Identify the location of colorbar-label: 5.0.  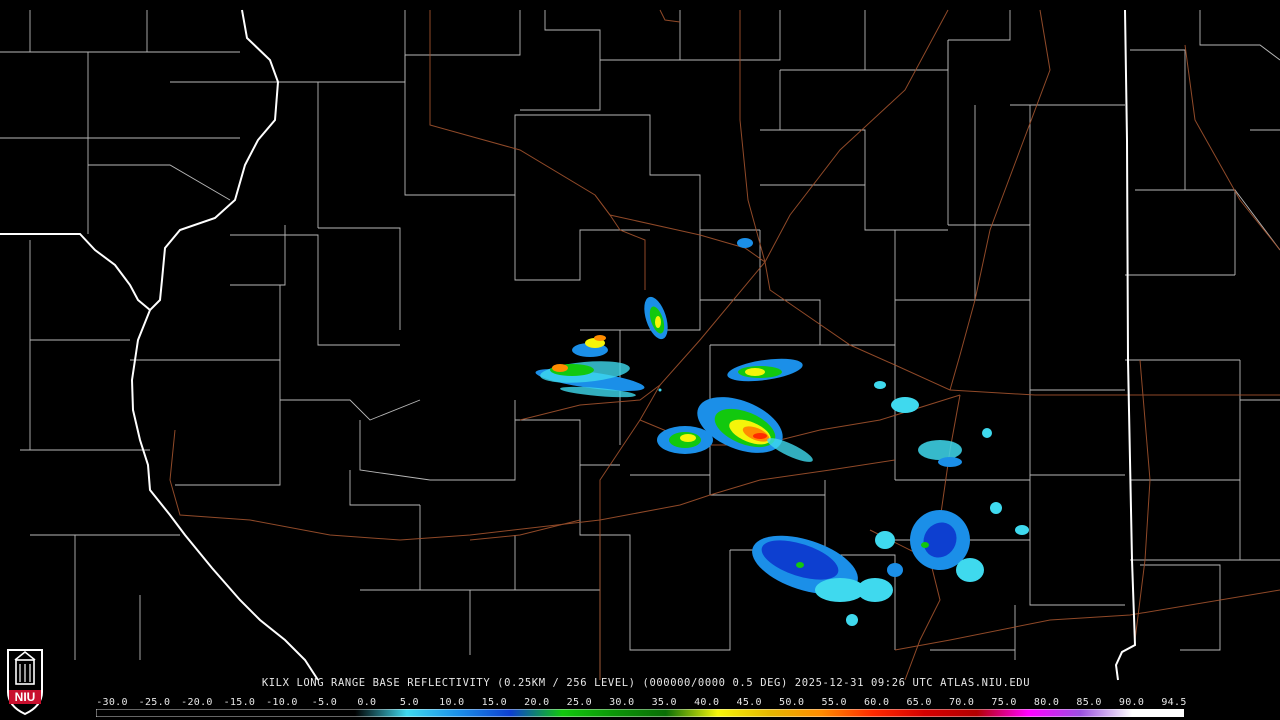
(409, 702).